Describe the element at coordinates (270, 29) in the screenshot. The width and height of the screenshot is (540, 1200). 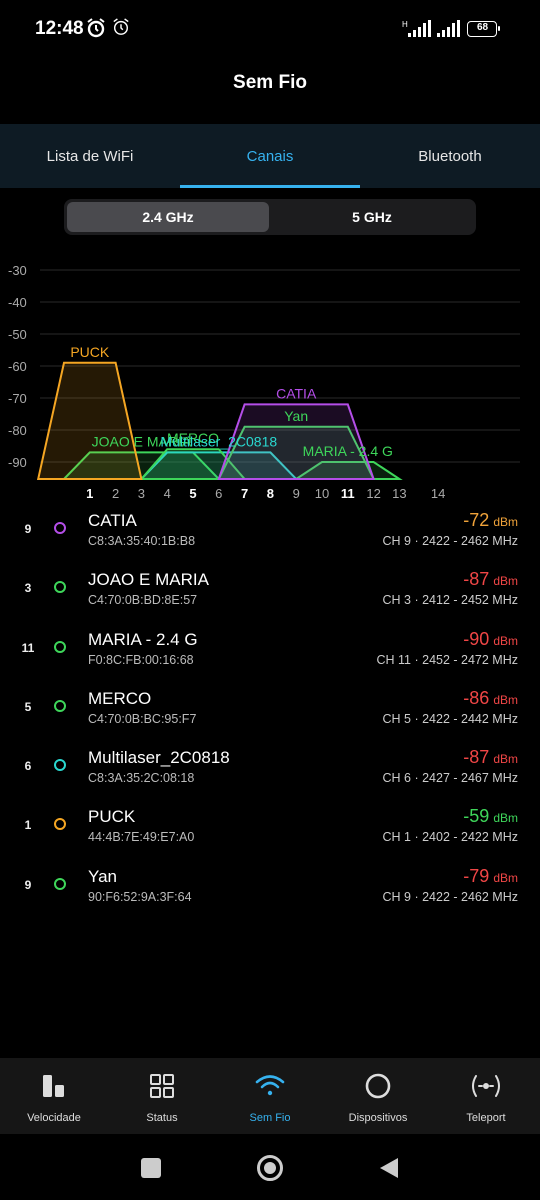
I see `status-bar: 12:48 H 68` at that location.